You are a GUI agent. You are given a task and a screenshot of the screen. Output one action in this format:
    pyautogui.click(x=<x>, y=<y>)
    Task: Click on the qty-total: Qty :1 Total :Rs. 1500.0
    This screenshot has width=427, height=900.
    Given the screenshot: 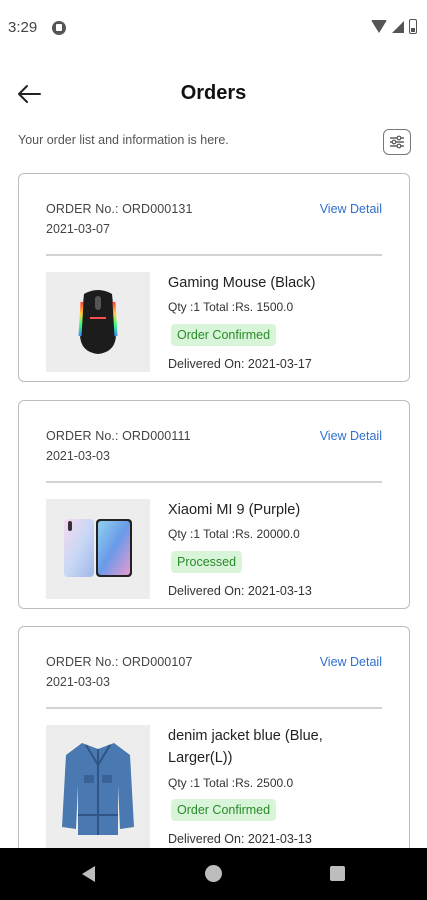 What is the action you would take?
    pyautogui.click(x=231, y=307)
    